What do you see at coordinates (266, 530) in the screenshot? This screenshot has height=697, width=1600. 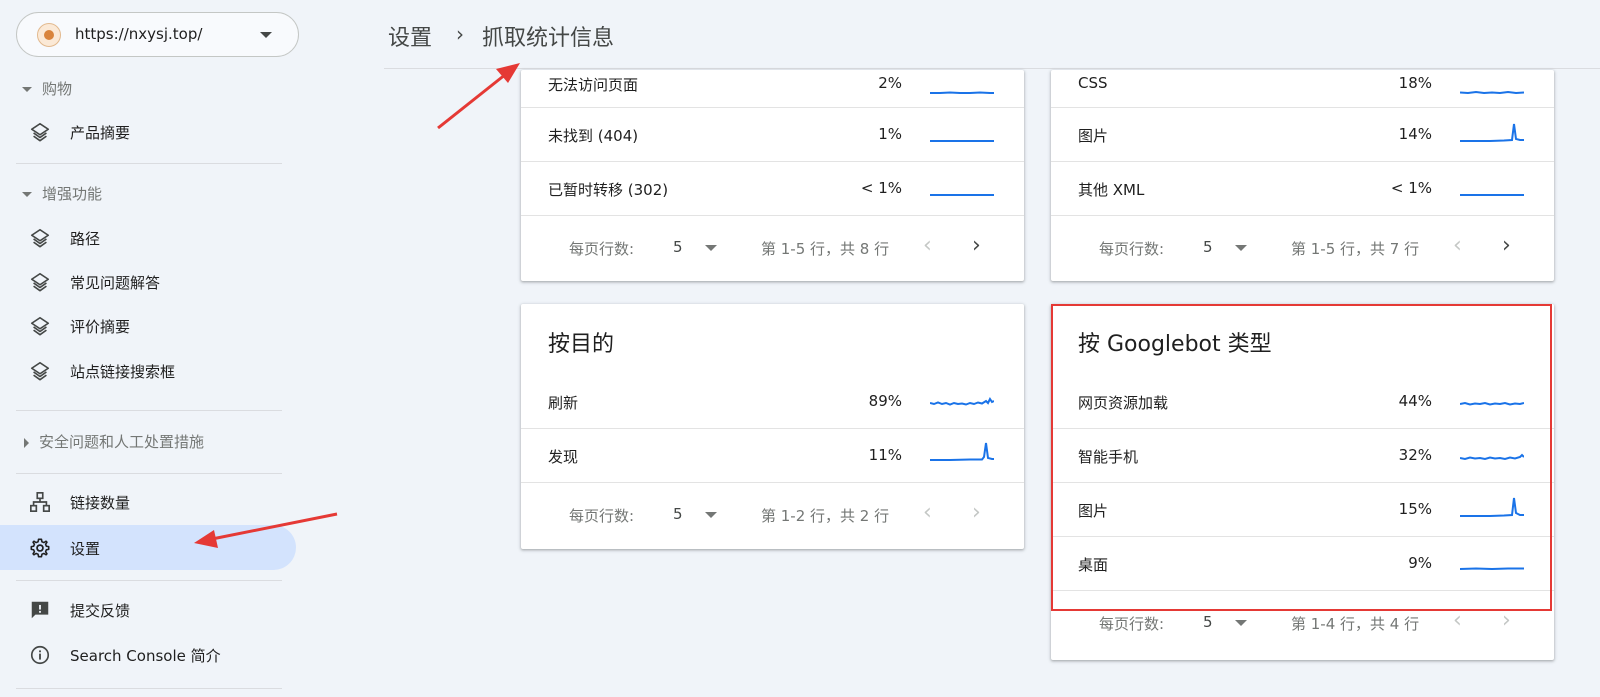 I see `annotation-arrow-settings` at bounding box center [266, 530].